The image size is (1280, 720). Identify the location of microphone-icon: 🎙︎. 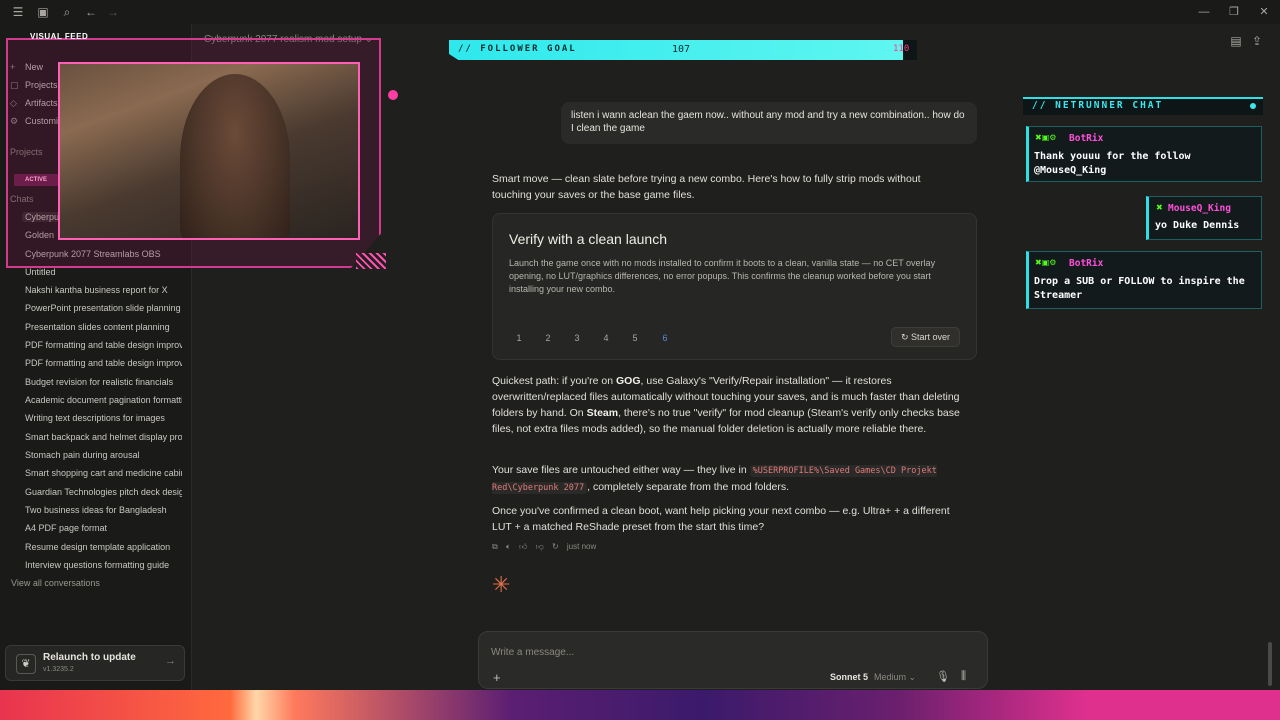
(943, 676).